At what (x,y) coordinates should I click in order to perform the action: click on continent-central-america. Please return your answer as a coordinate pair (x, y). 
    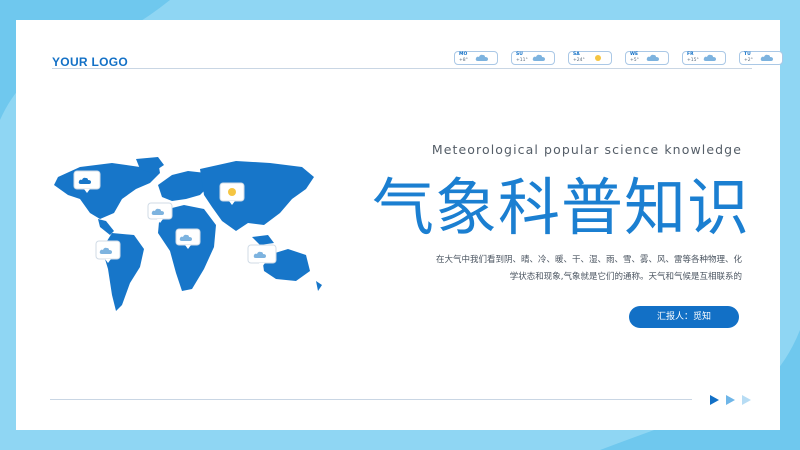
    Looking at the image, I should click on (106, 227).